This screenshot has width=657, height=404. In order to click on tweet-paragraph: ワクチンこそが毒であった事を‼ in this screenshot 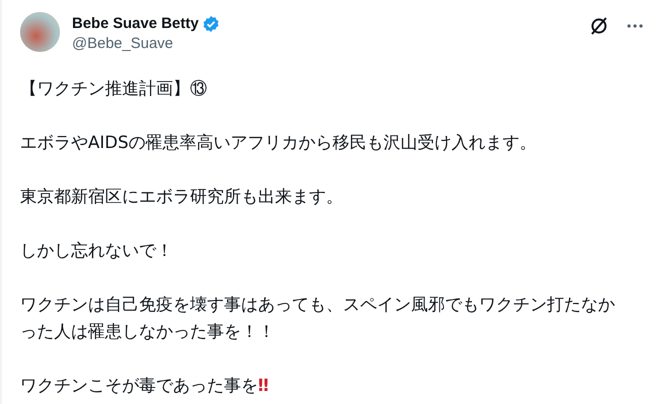, I will do `click(145, 386)`.